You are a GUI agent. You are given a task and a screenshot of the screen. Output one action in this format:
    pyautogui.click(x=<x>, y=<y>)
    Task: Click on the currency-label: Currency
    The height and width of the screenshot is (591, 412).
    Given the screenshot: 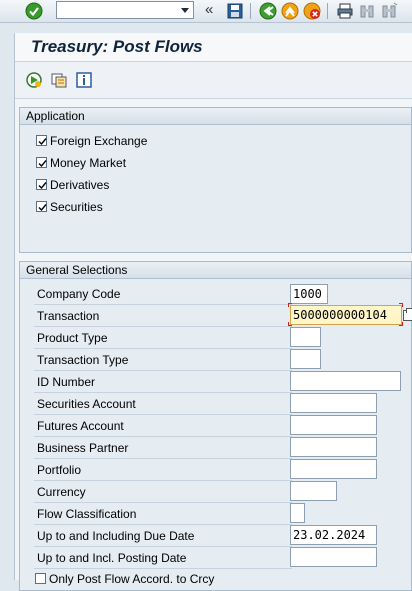 What is the action you would take?
    pyautogui.click(x=61, y=492)
    